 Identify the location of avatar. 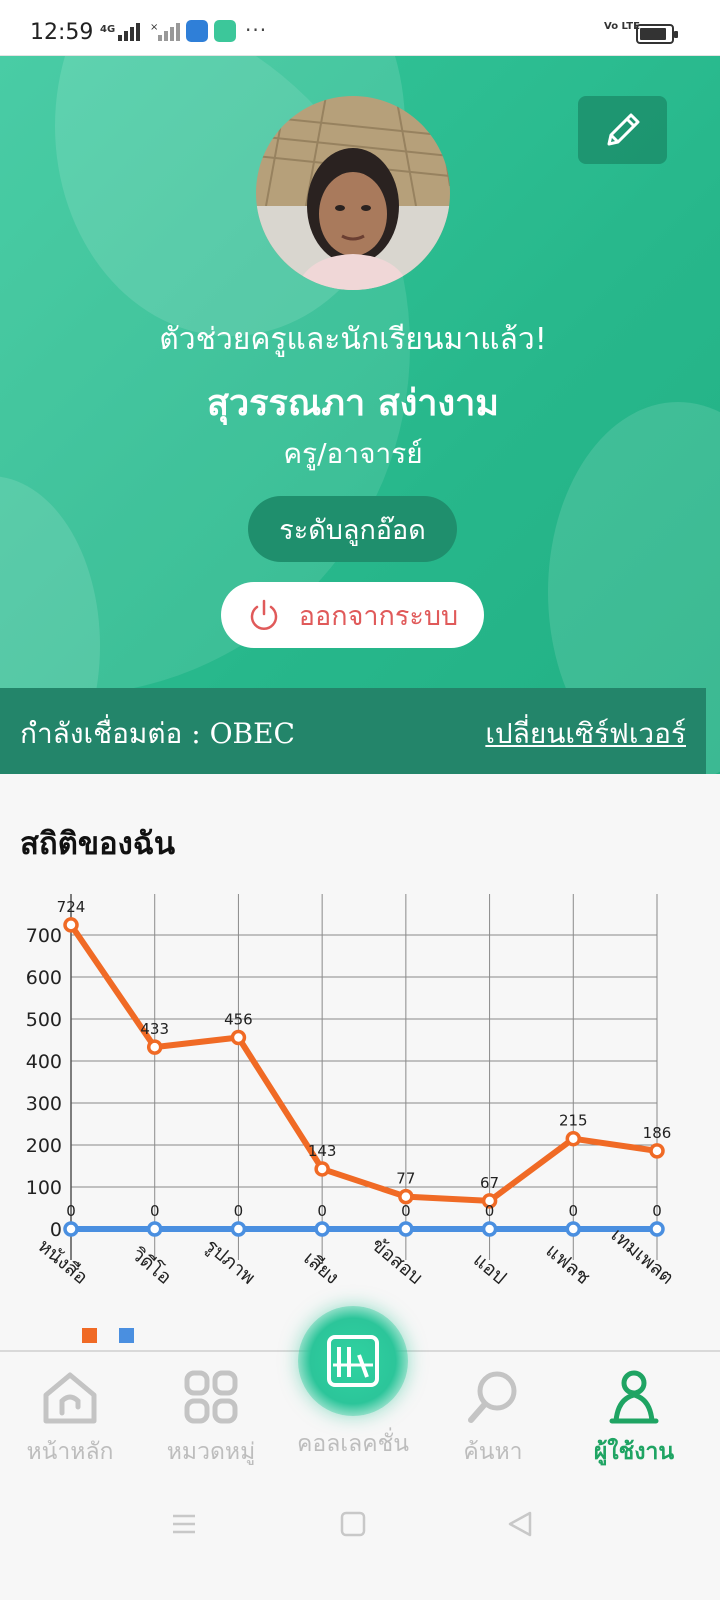
(353, 193).